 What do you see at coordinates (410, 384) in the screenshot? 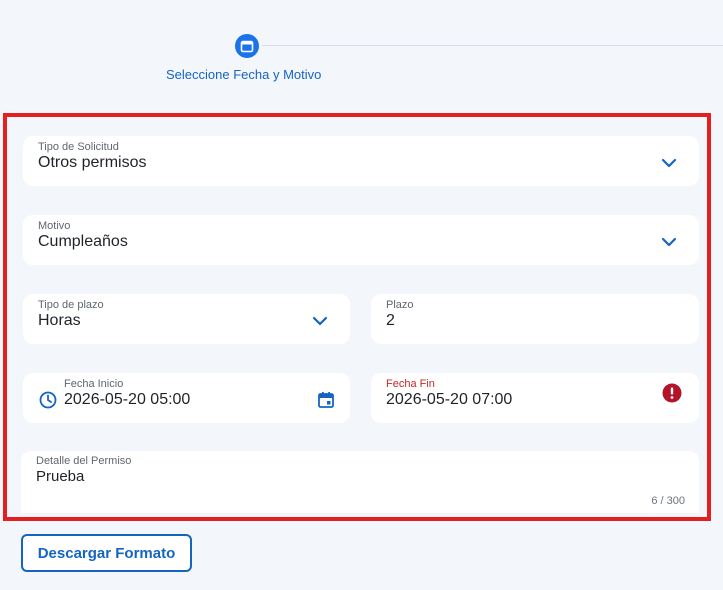
I see `fecha-fin-label: Fecha Fin` at bounding box center [410, 384].